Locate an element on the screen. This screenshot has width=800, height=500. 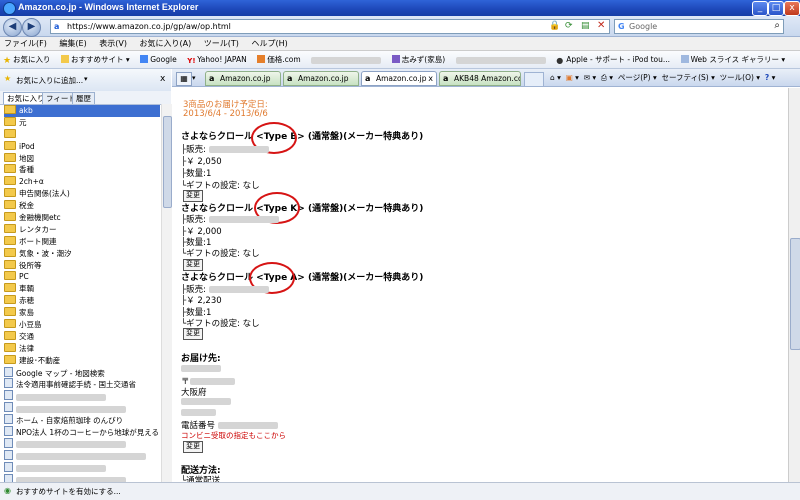
tab-list-dropdown-icon: ▾ is located at coordinates (194, 78).